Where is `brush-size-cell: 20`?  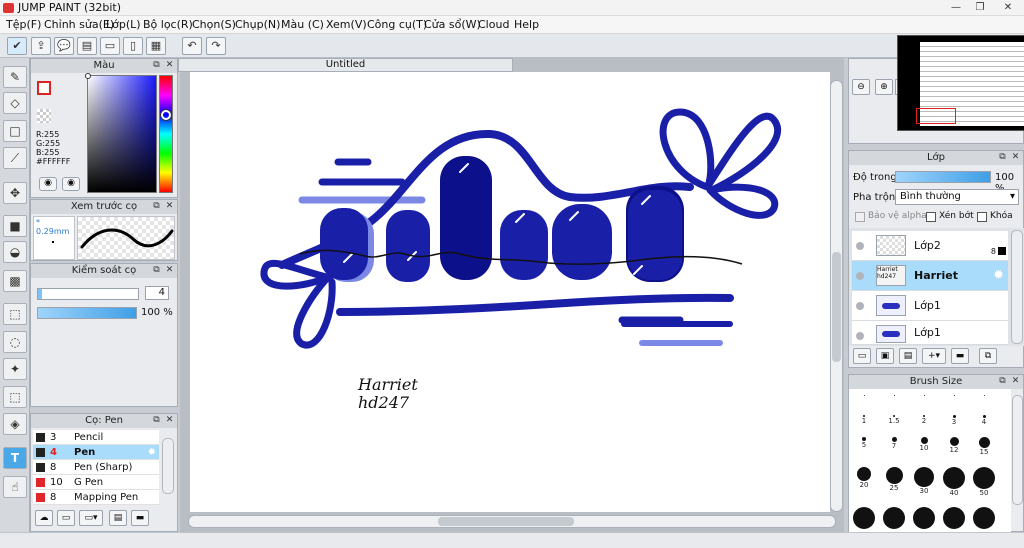
brush-size-cell: 20 is located at coordinates (864, 478).